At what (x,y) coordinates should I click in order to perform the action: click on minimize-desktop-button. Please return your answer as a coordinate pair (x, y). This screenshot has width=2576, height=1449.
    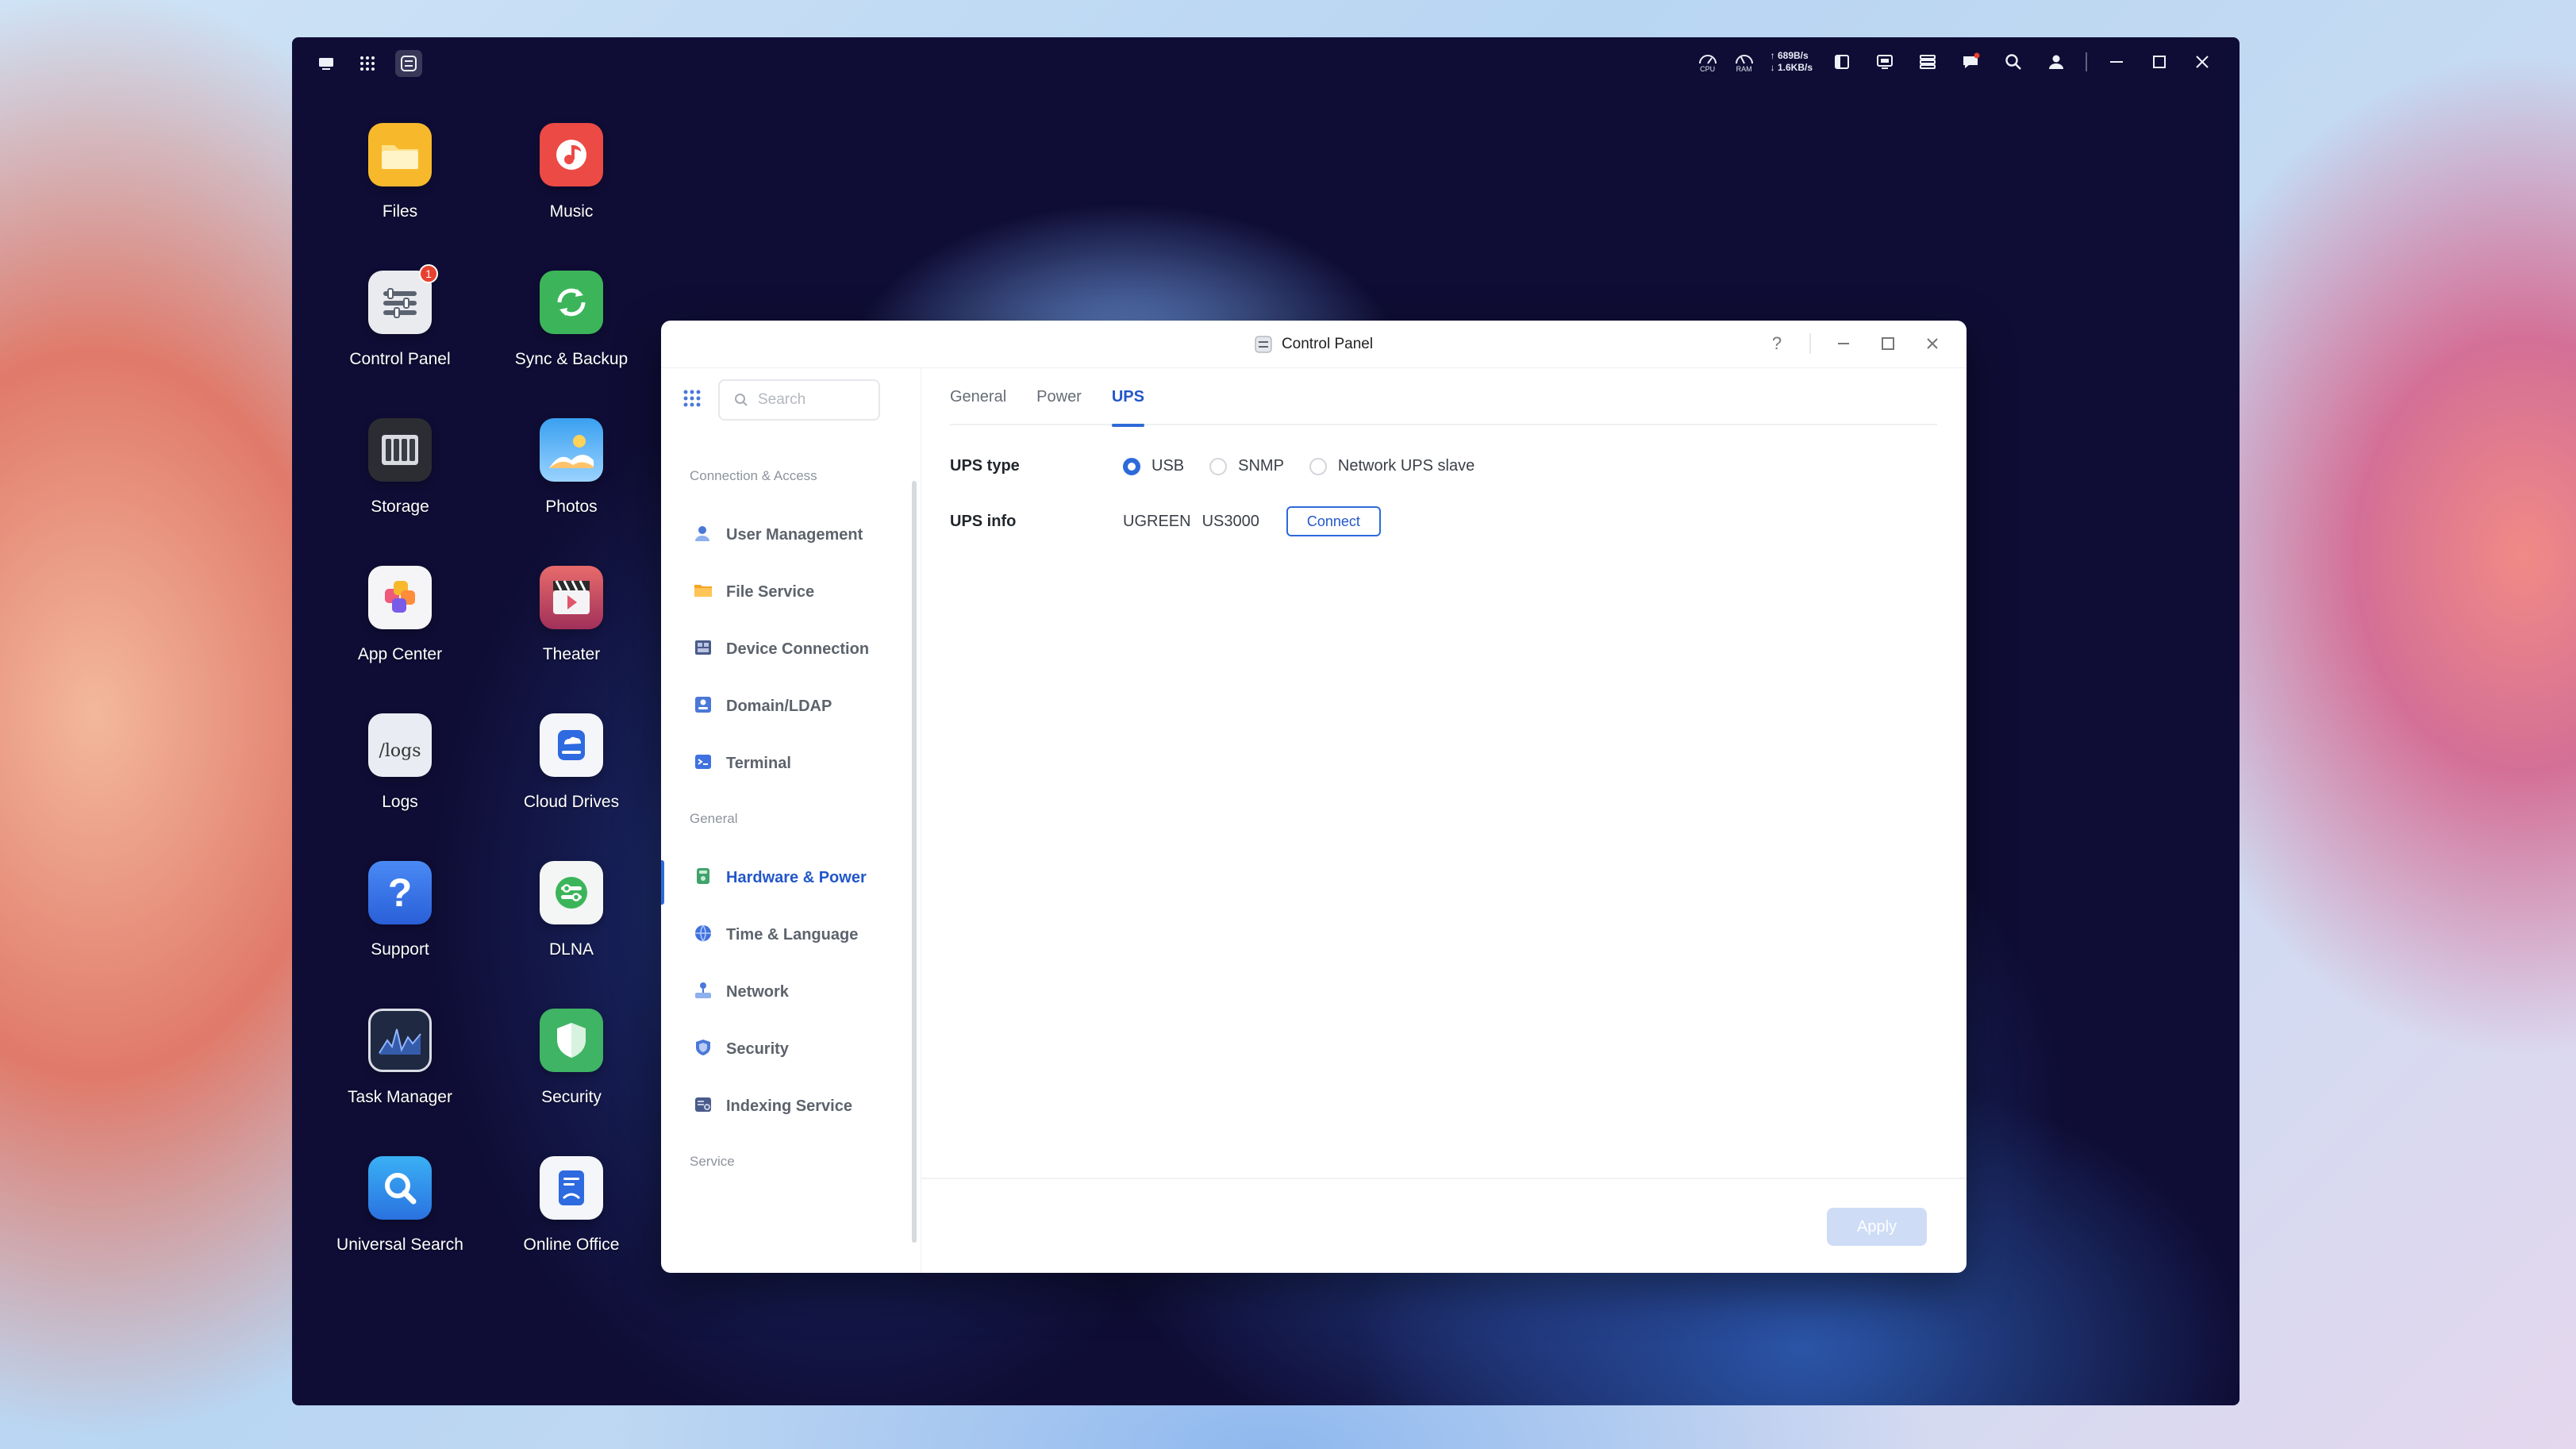
    Looking at the image, I should click on (2116, 62).